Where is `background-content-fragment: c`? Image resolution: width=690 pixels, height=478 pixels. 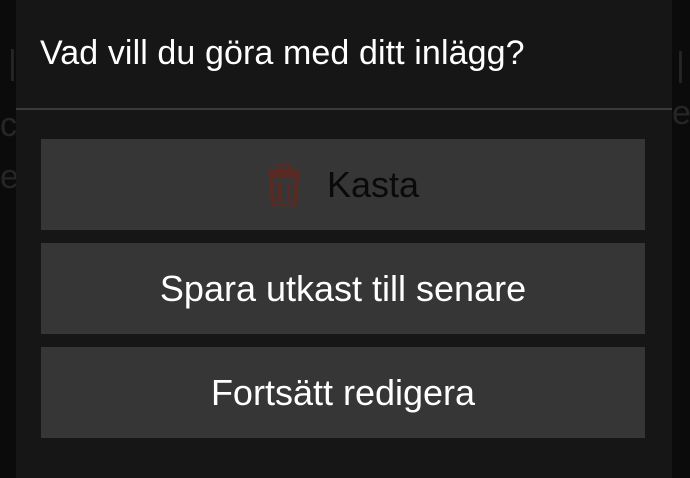 background-content-fragment: c is located at coordinates (8, 125).